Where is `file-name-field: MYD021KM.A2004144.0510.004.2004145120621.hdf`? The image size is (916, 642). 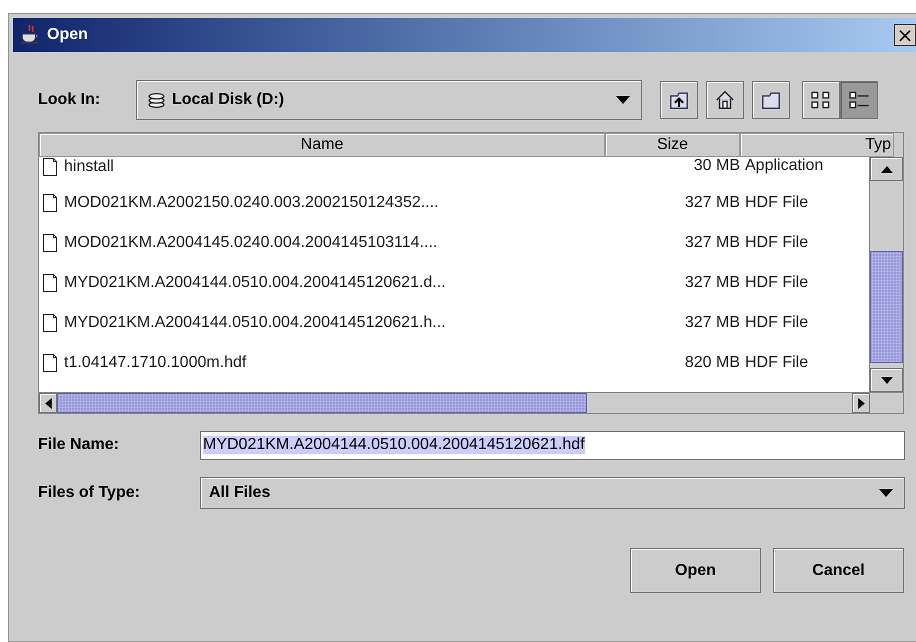 file-name-field: MYD021KM.A2004144.0510.004.2004145120621.hdf is located at coordinates (552, 445).